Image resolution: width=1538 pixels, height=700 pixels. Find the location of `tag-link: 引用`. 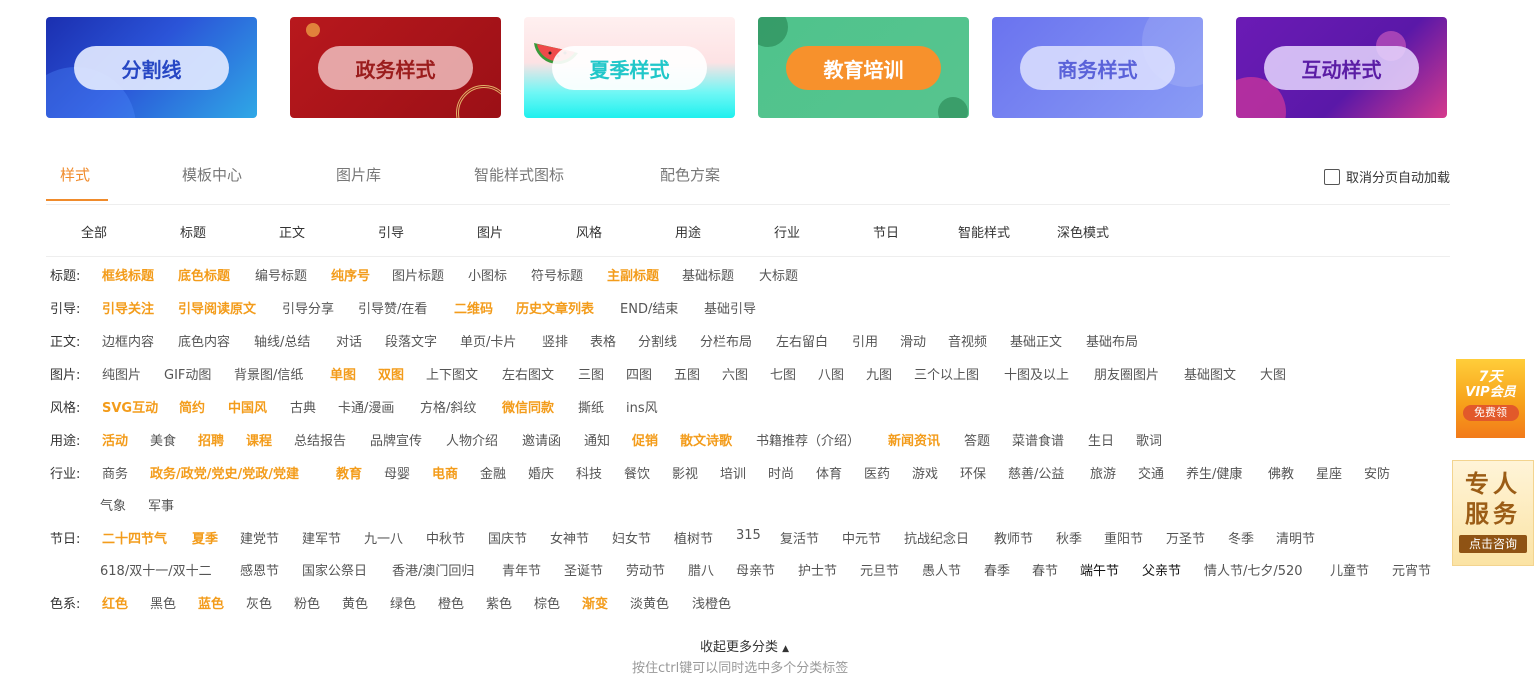

tag-link: 引用 is located at coordinates (865, 340).